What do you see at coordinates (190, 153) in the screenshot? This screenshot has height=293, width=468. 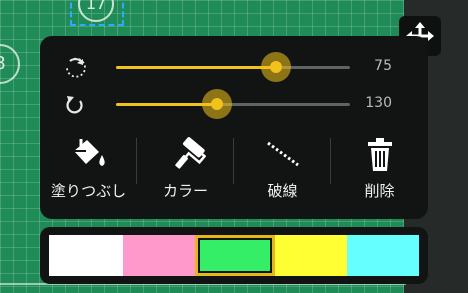 I see `paint-roller-icon` at bounding box center [190, 153].